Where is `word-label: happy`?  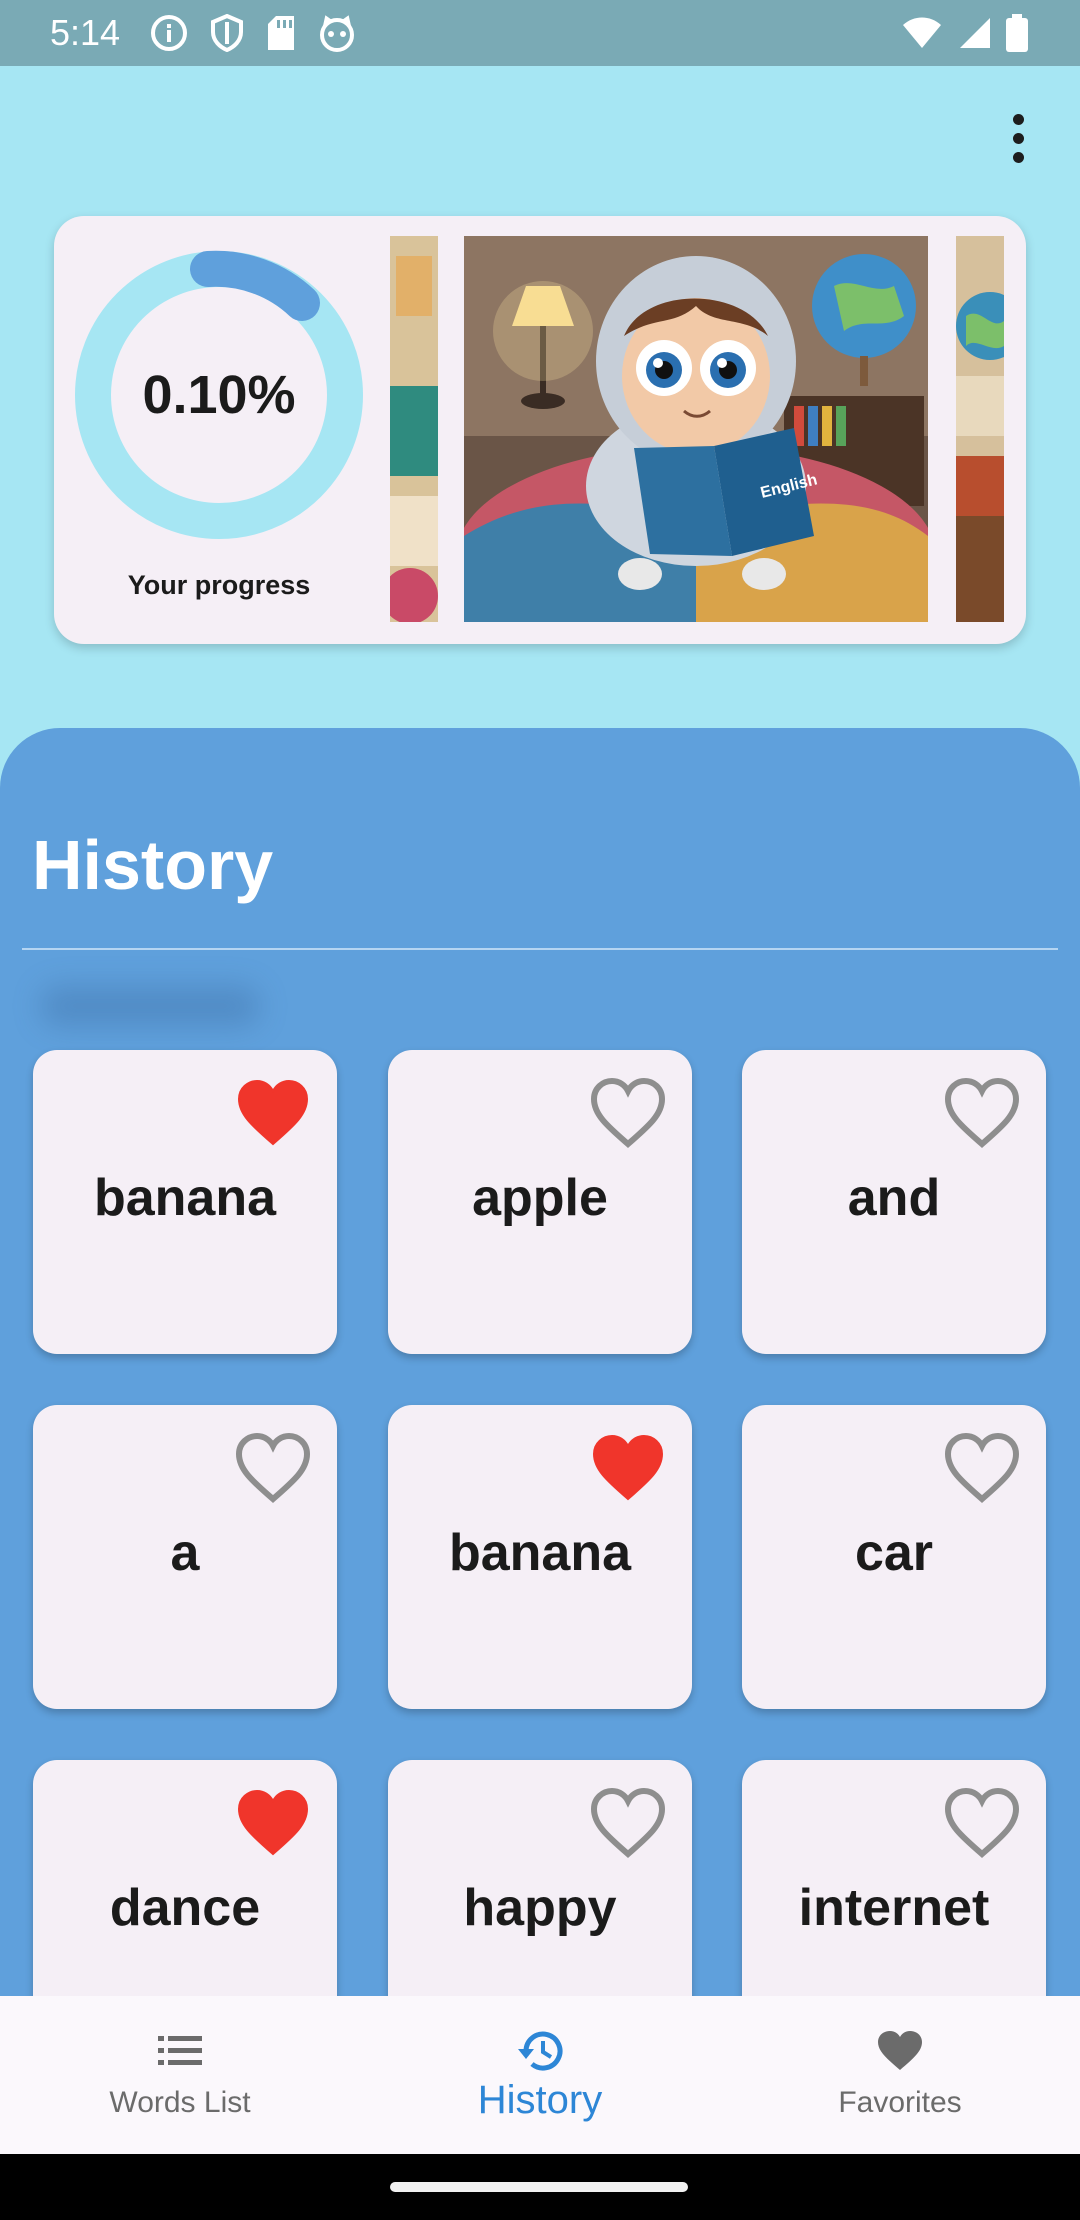 word-label: happy is located at coordinates (540, 1908).